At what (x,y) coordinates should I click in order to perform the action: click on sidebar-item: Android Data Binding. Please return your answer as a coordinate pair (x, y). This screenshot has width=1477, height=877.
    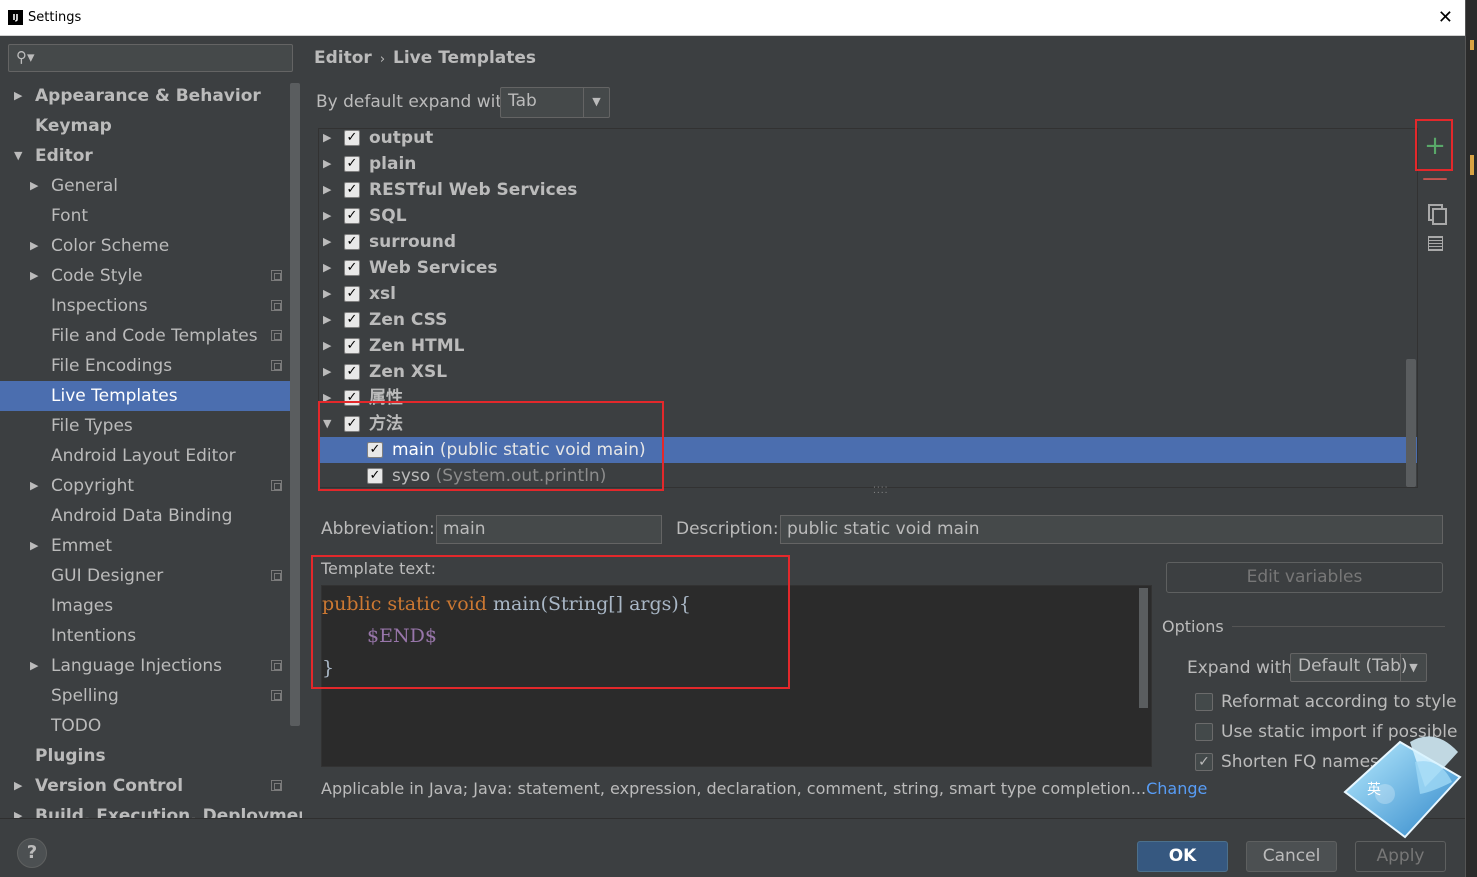
    Looking at the image, I should click on (151, 516).